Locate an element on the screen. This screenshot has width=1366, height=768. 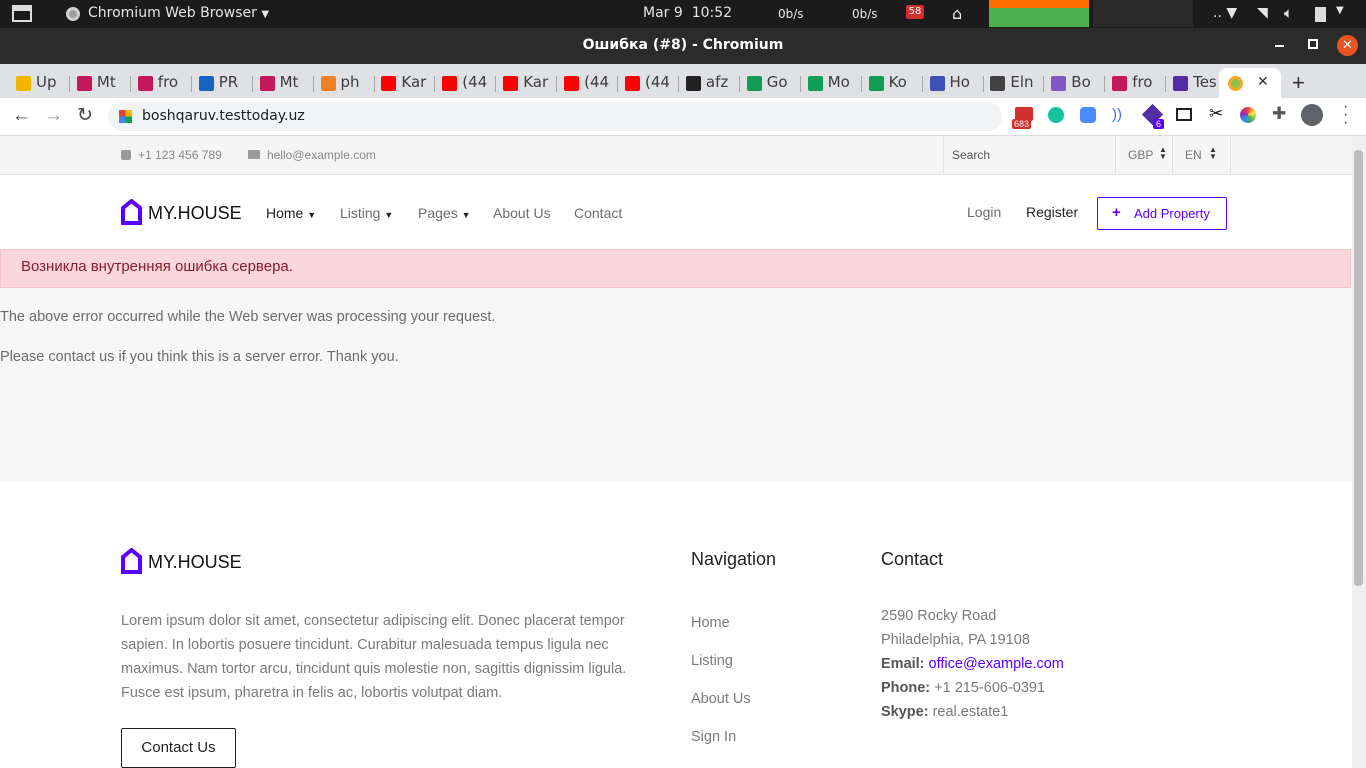
email-link: office@example.com is located at coordinates (996, 664).